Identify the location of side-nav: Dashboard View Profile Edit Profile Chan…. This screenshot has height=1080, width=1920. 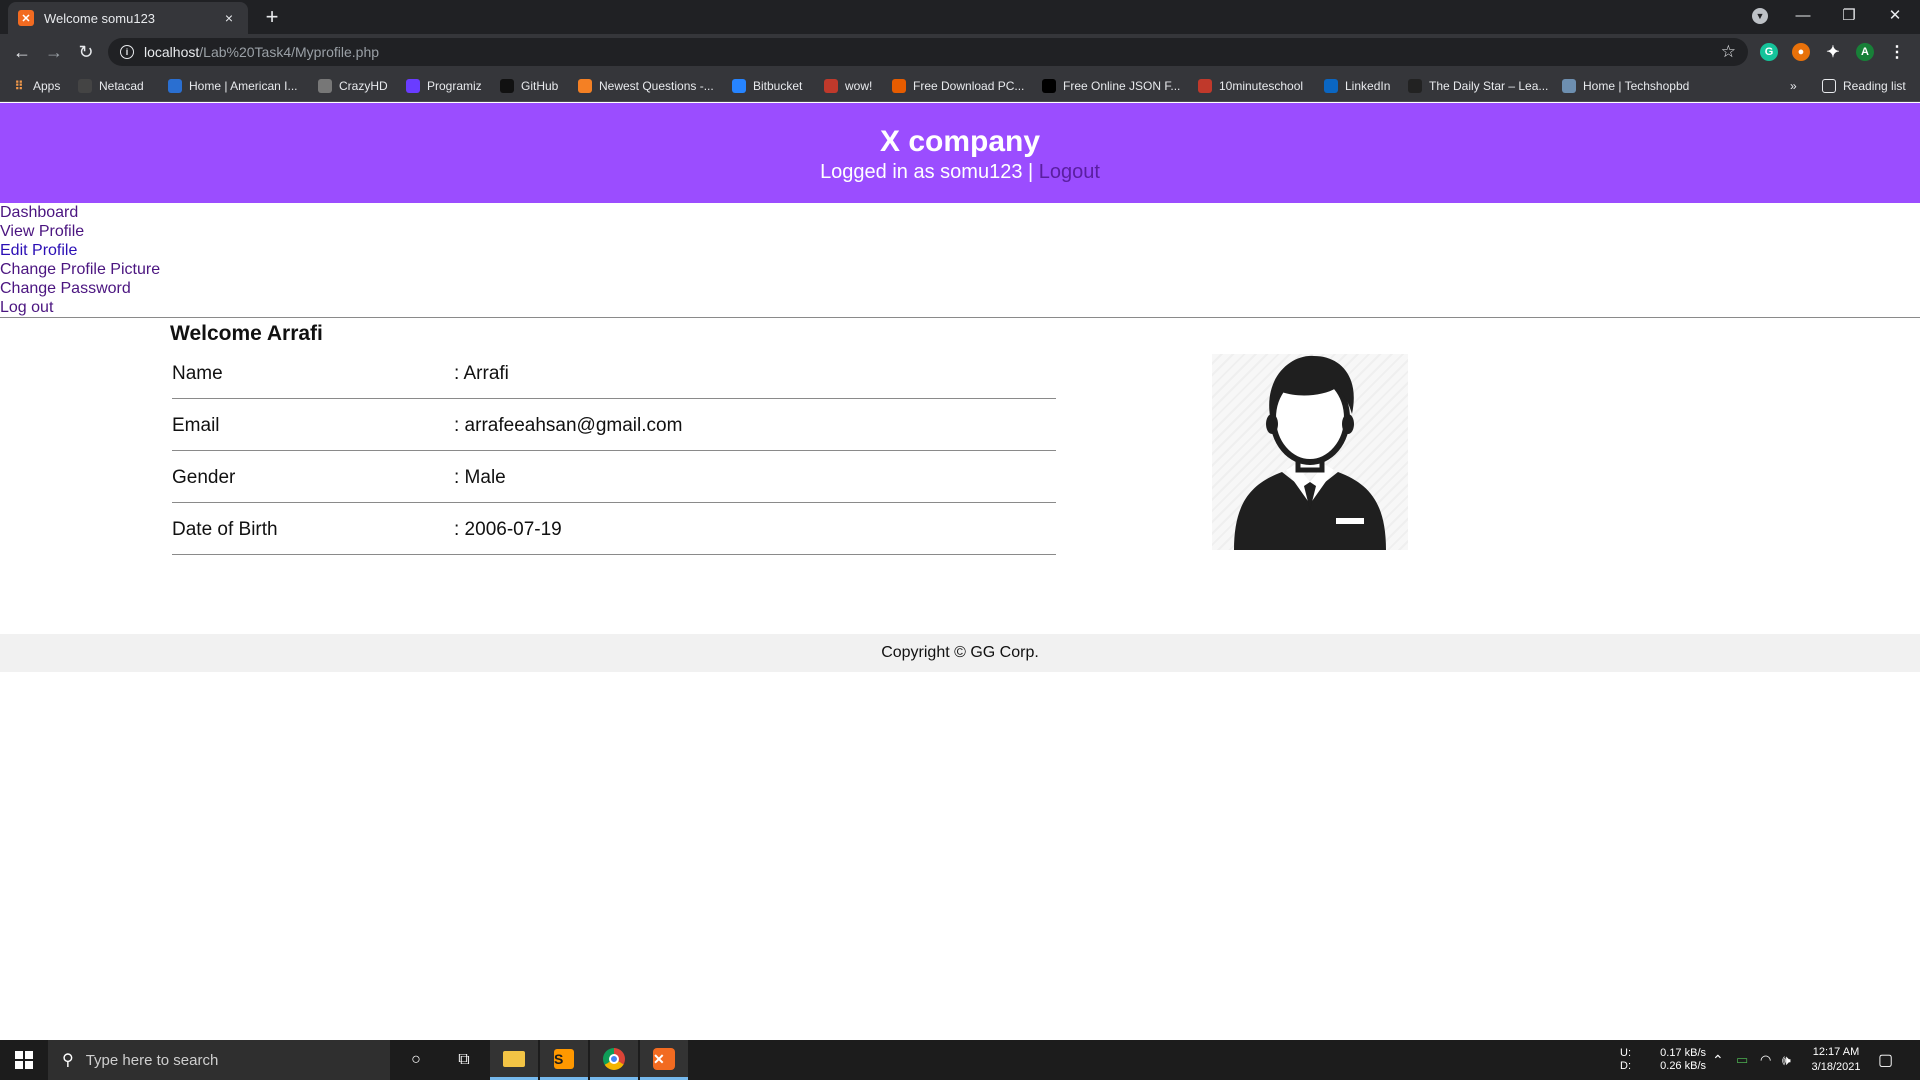
(150, 260).